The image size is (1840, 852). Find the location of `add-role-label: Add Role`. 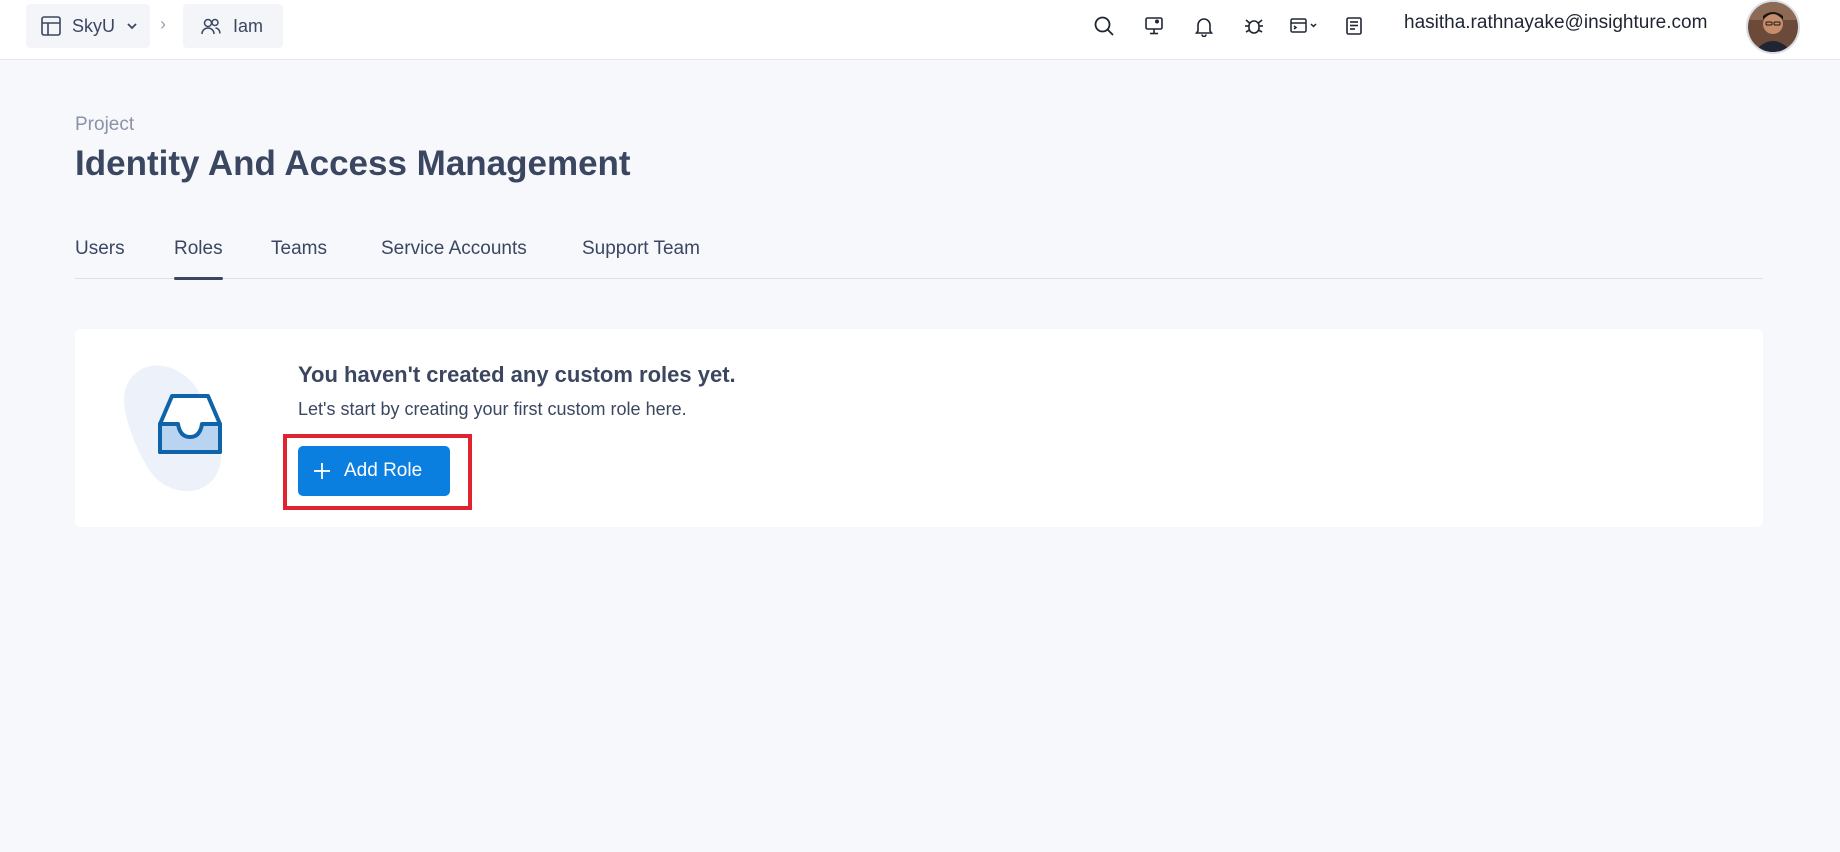

add-role-label: Add Role is located at coordinates (383, 470).